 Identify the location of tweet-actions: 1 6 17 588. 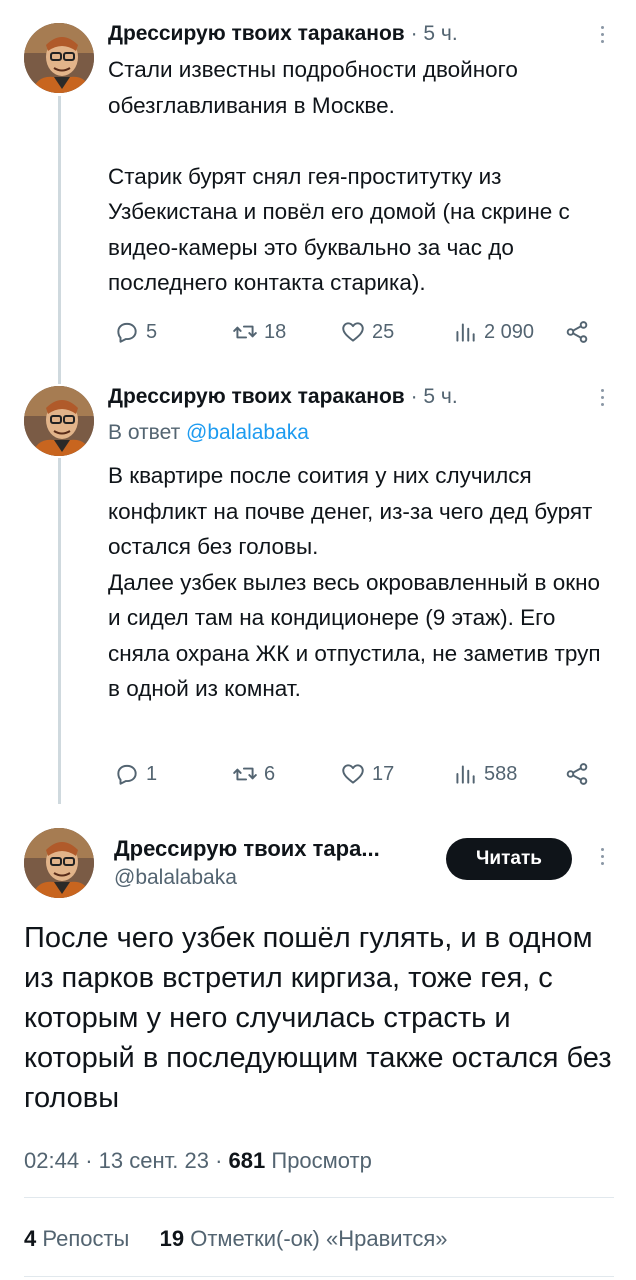
(353, 774).